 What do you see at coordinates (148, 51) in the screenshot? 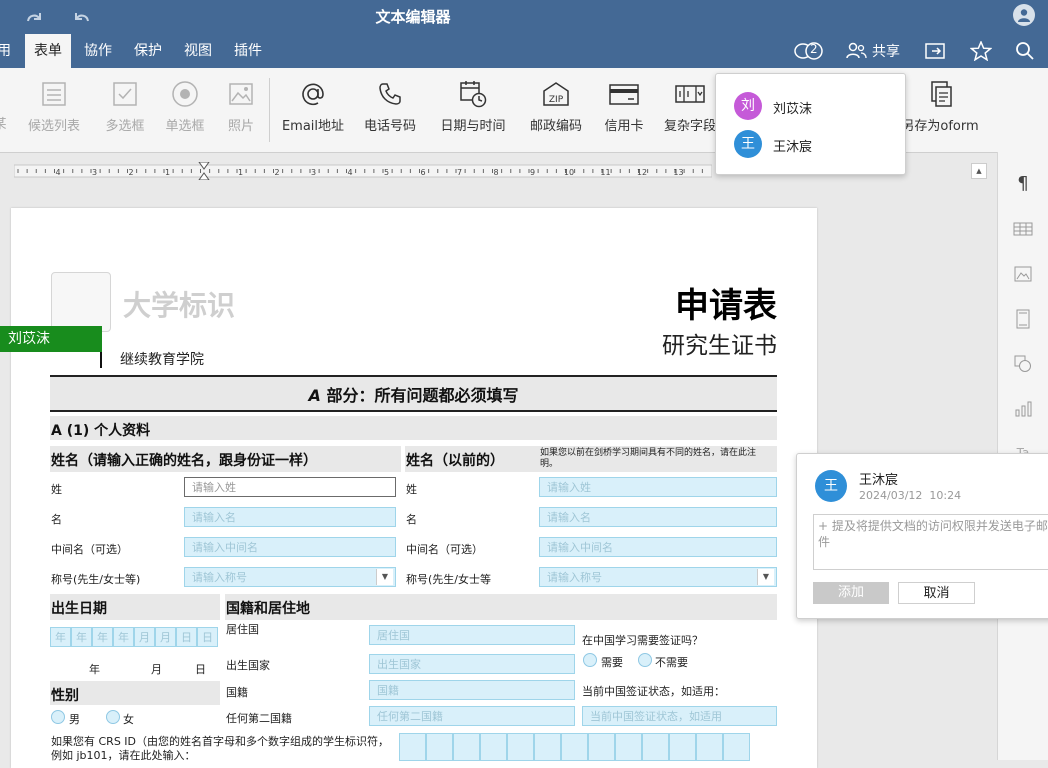
I see `tab-protection: 保护` at bounding box center [148, 51].